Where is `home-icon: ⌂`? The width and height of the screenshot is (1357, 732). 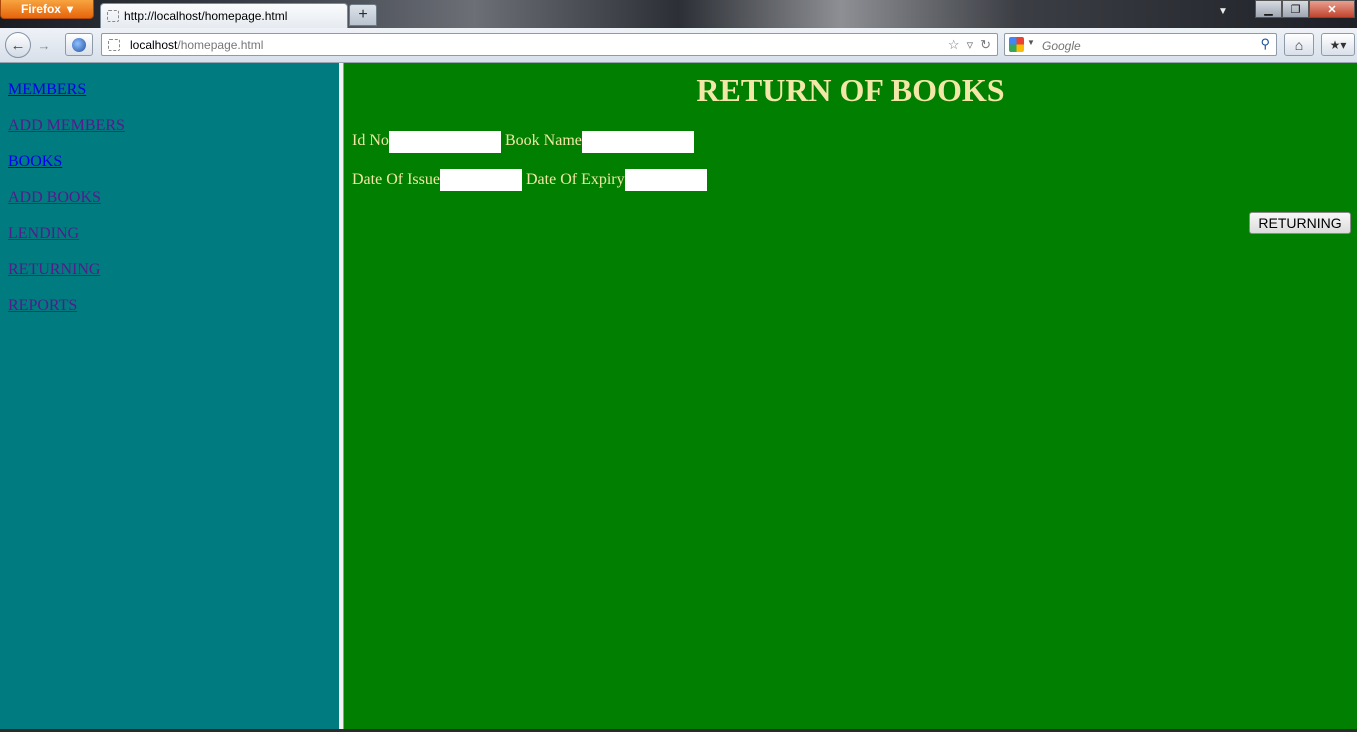
home-icon: ⌂ is located at coordinates (1299, 44).